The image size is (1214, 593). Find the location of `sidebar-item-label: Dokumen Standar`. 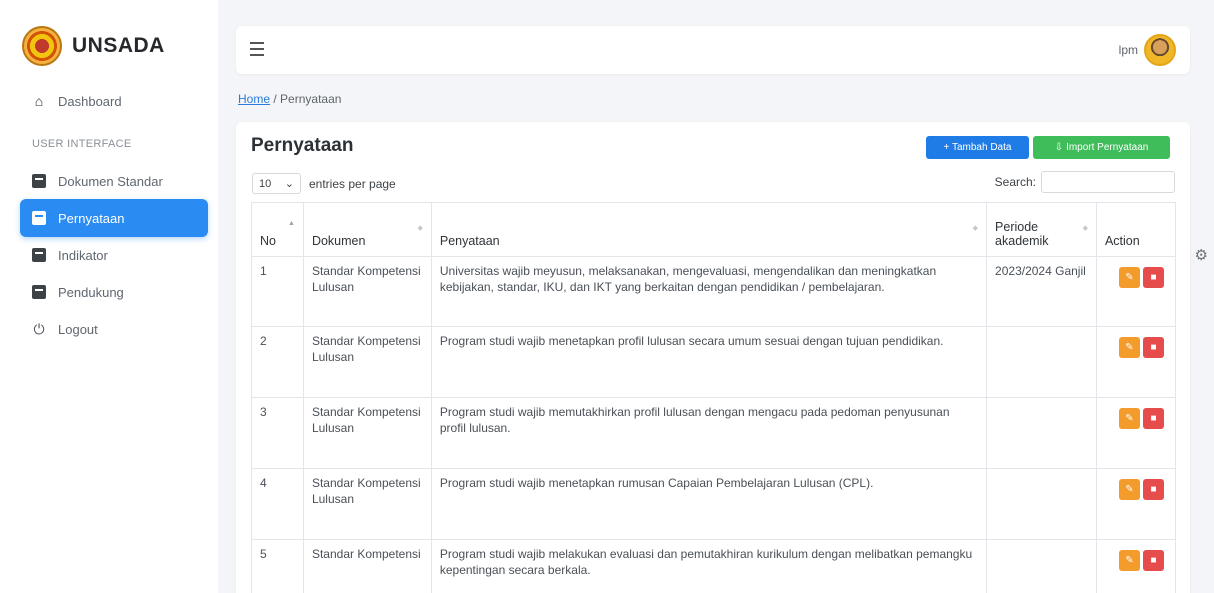

sidebar-item-label: Dokumen Standar is located at coordinates (110, 181).